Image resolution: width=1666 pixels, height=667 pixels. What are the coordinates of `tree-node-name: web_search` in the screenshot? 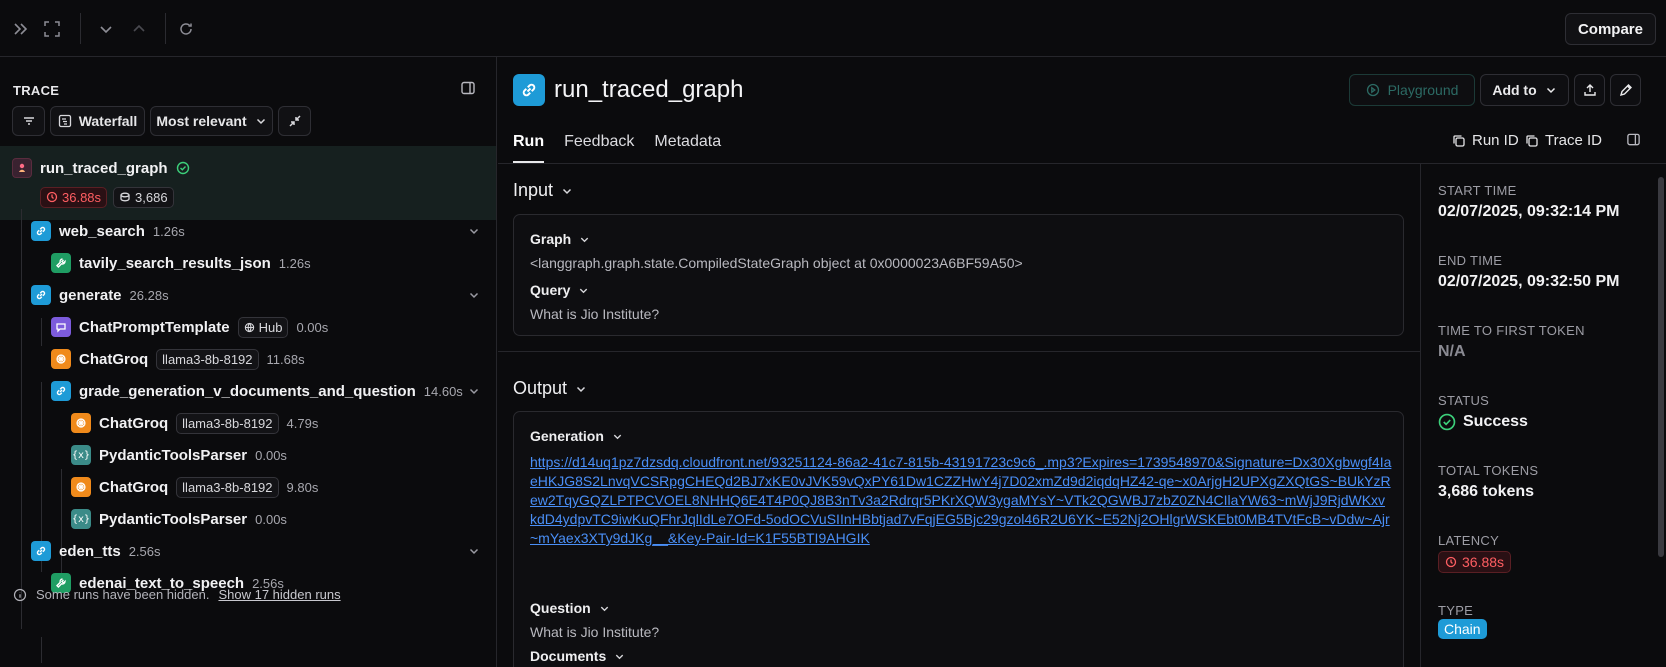 It's located at (102, 231).